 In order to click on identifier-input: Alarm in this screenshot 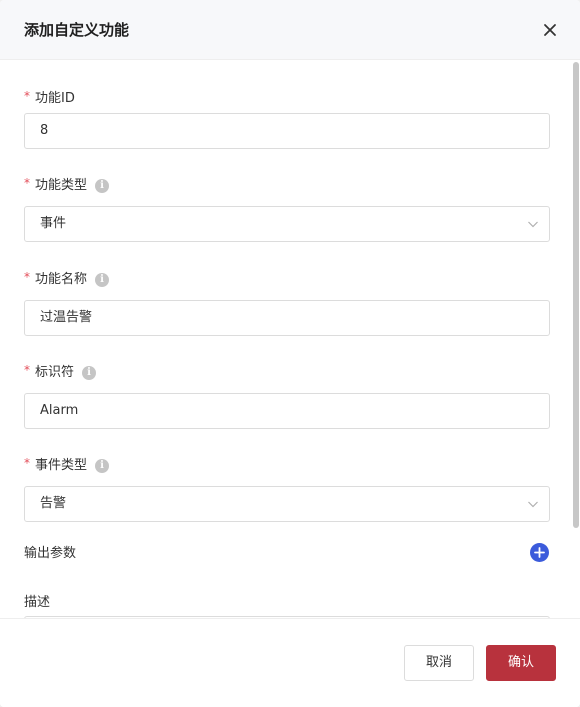, I will do `click(287, 411)`.